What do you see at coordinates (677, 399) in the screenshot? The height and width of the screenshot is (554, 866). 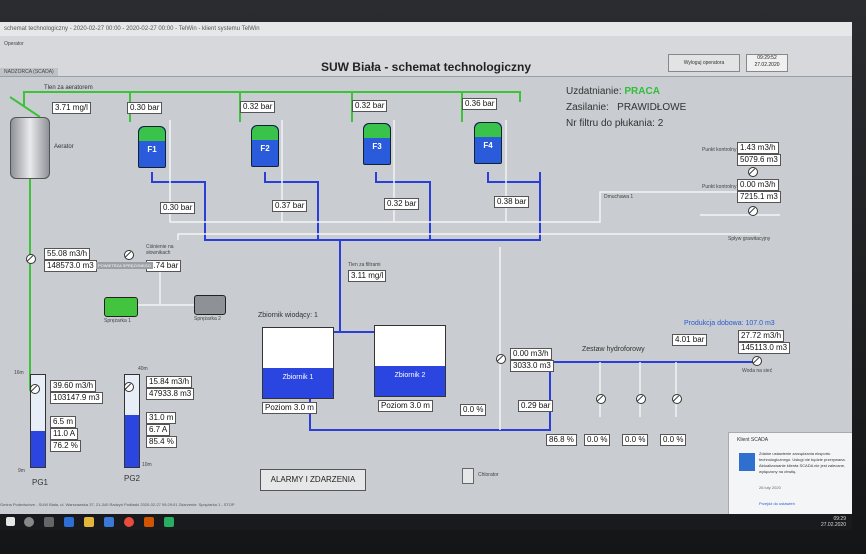 I see `pump-p4-valve` at bounding box center [677, 399].